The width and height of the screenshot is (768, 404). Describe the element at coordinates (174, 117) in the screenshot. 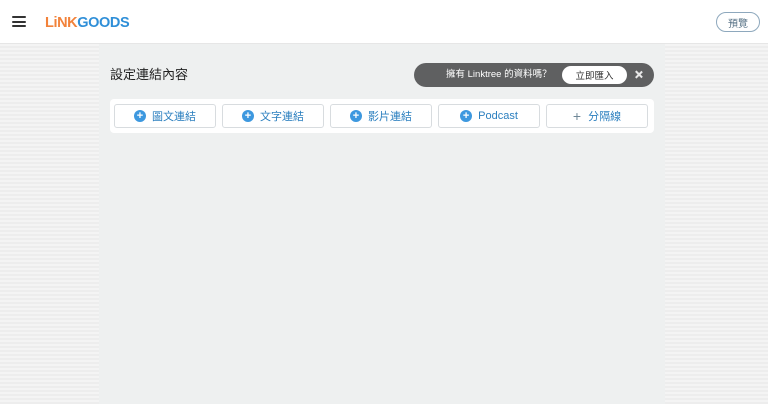

I see `button-label: 圖文連結` at that location.